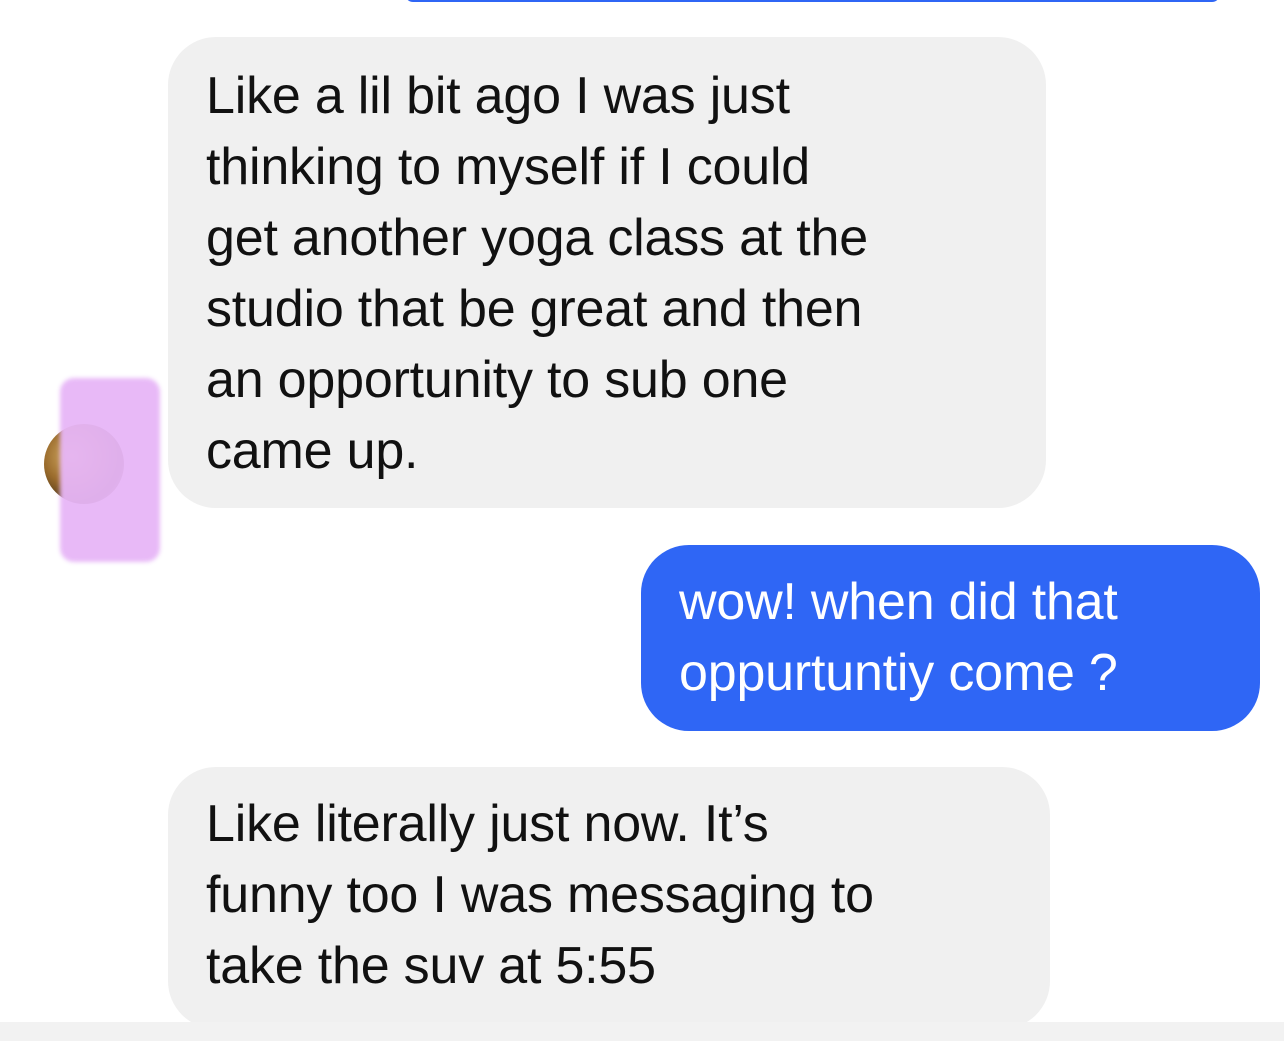 Image resolution: width=1284 pixels, height=1041 pixels. What do you see at coordinates (950, 638) in the screenshot?
I see `outgoing-message-bubble: wow! when did that oppurtuntiy come ?` at bounding box center [950, 638].